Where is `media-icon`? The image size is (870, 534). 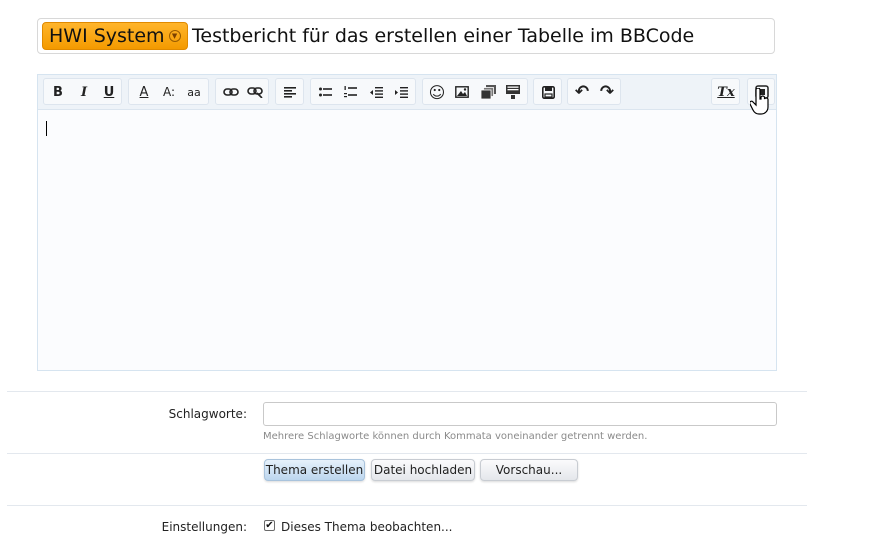
media-icon is located at coordinates (488, 92).